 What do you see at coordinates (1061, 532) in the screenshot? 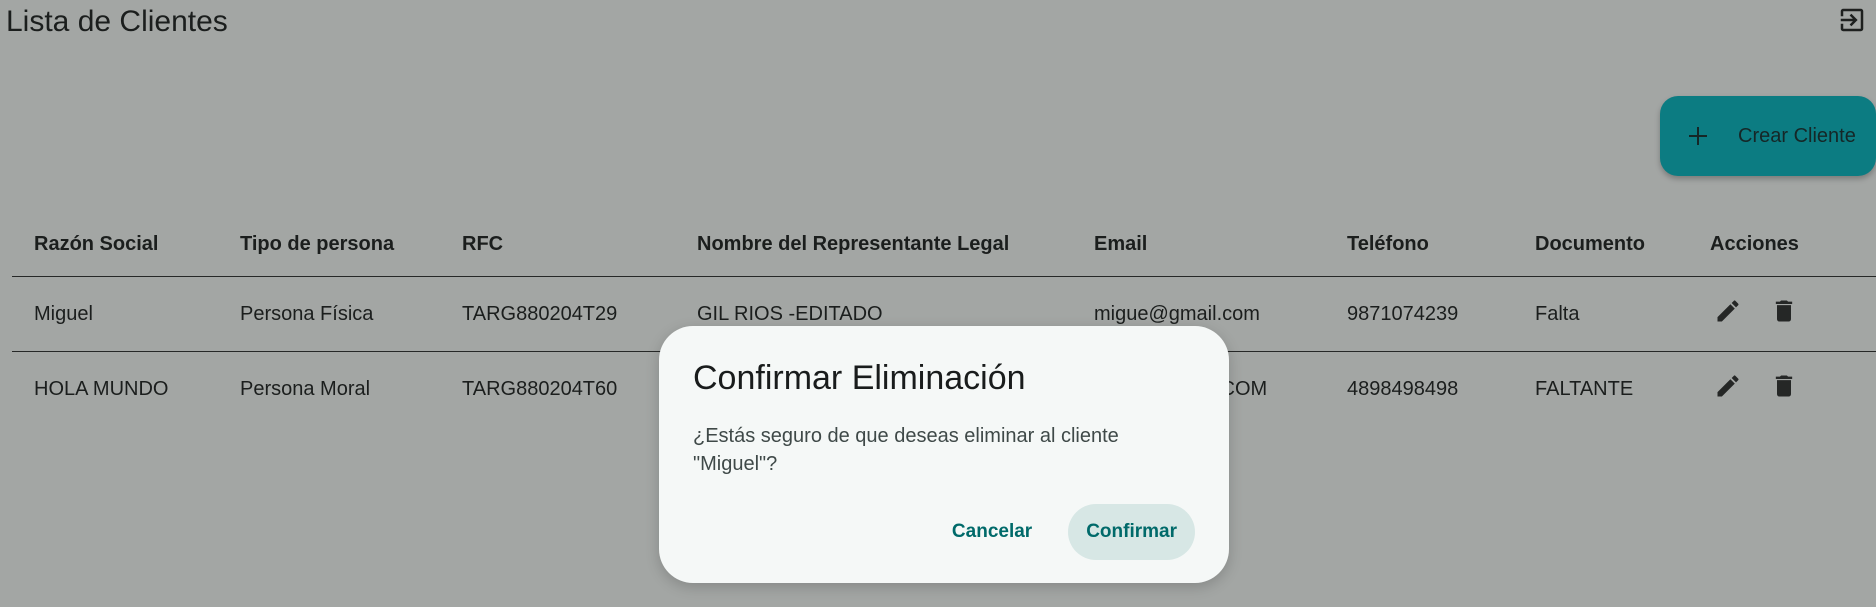
I see `dialog-actions: Cancelar Confirmar` at bounding box center [1061, 532].